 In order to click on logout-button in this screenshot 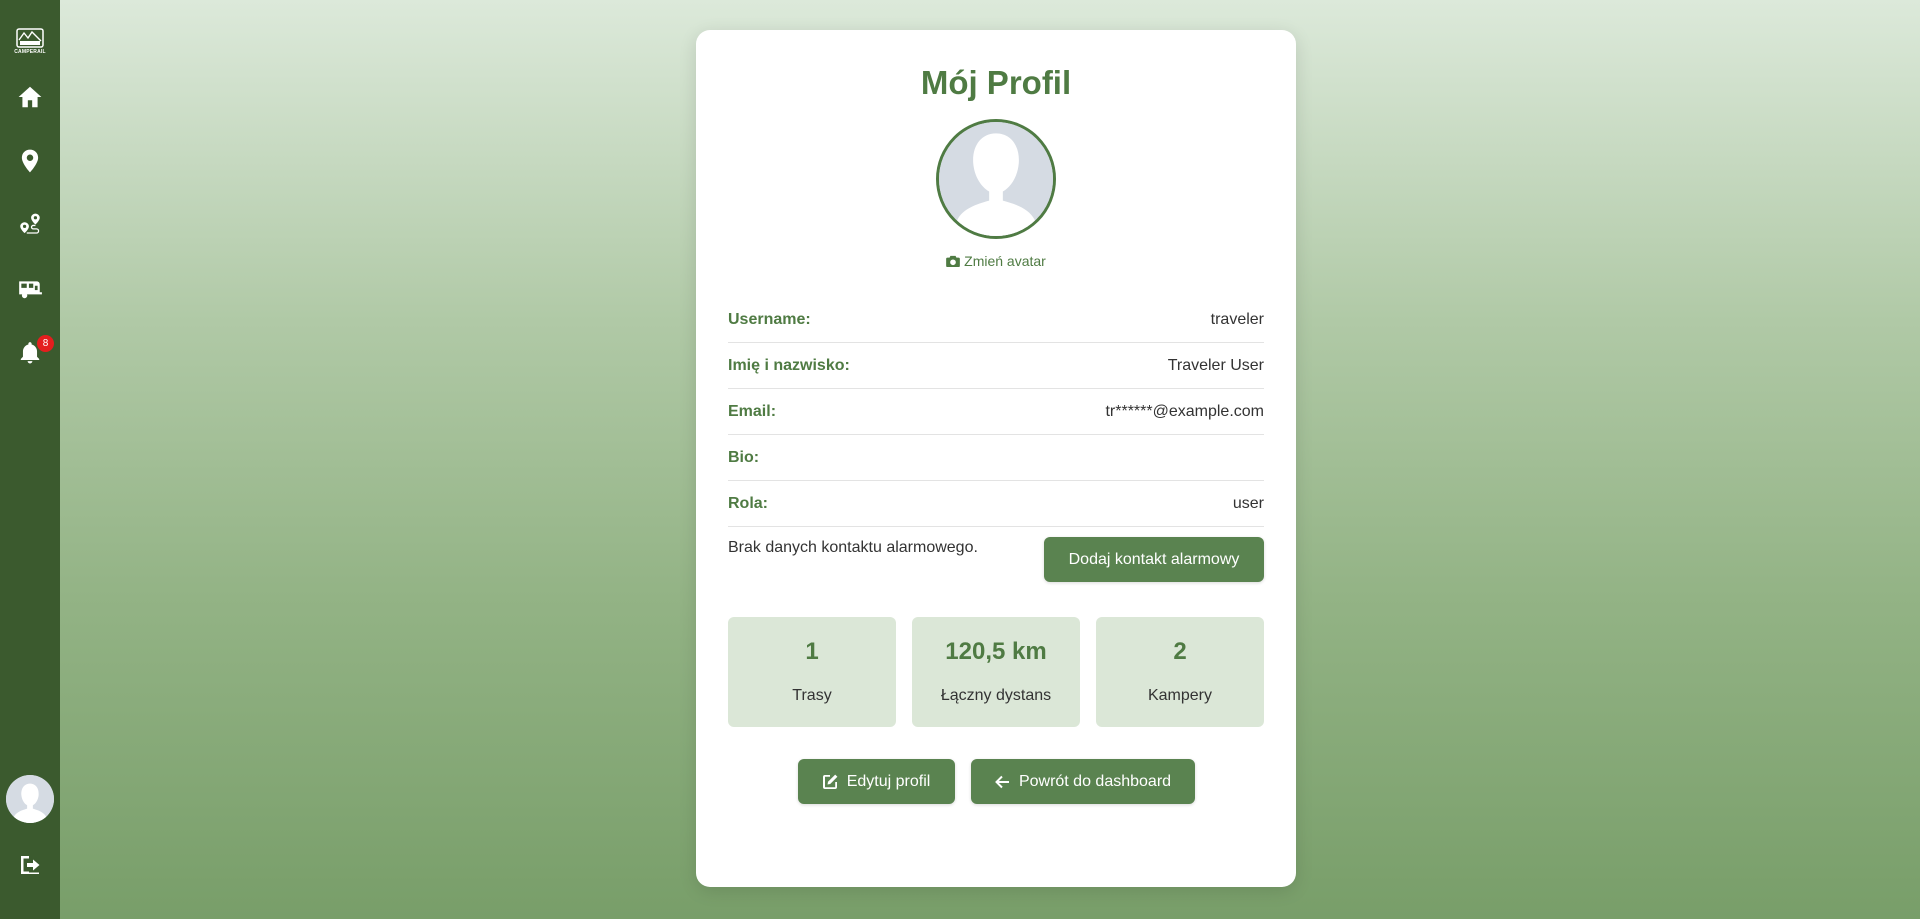, I will do `click(30, 865)`.